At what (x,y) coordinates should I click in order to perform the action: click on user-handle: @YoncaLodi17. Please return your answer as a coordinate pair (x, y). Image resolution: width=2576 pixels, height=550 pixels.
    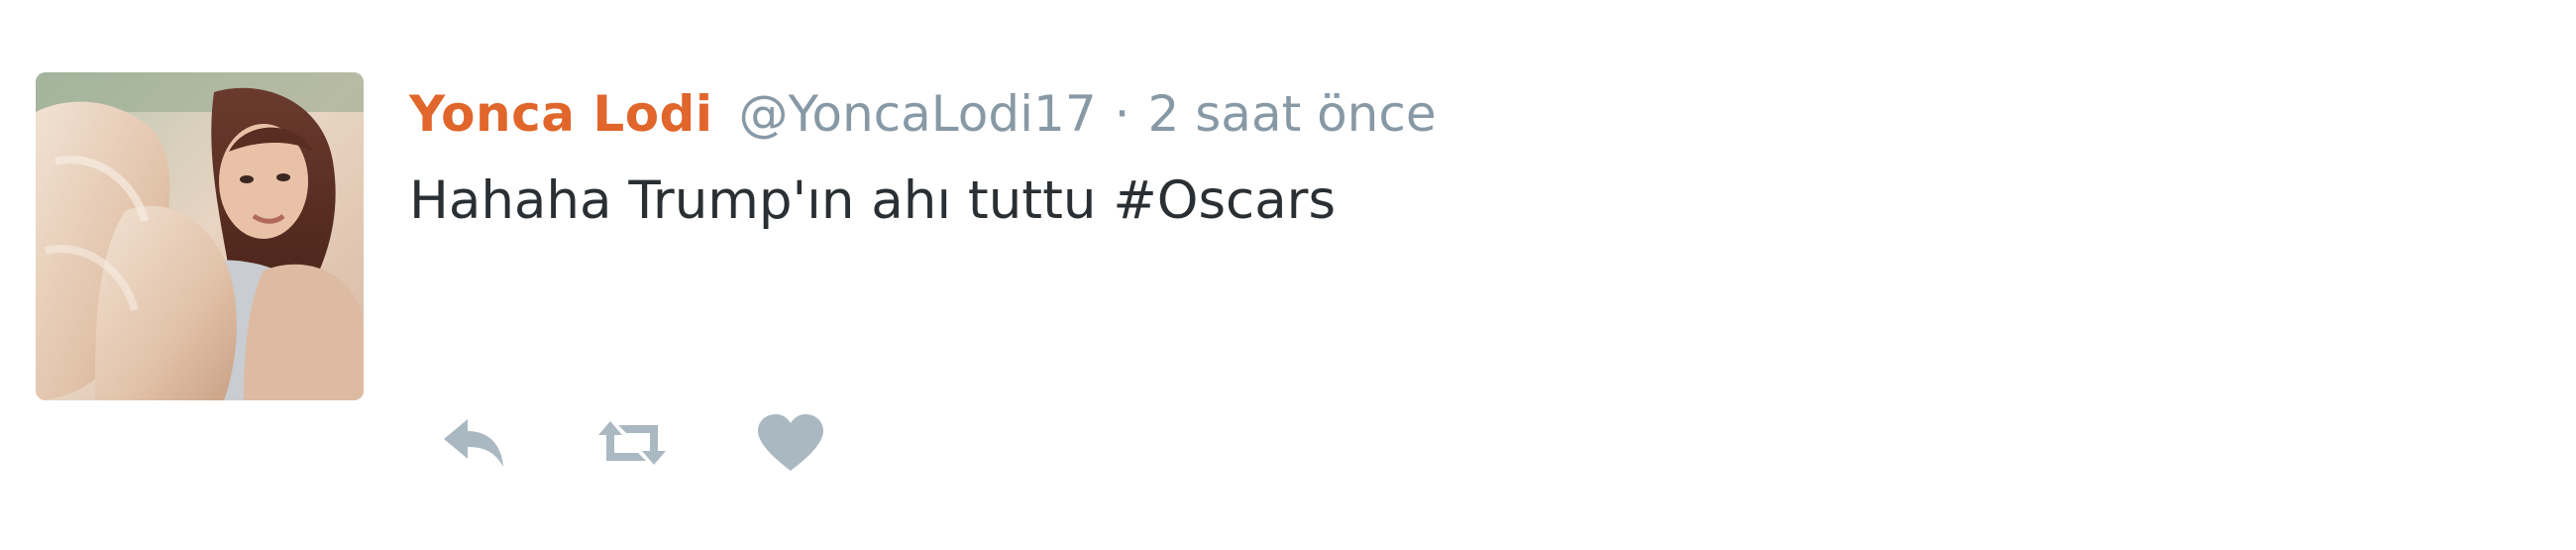
    Looking at the image, I should click on (918, 114).